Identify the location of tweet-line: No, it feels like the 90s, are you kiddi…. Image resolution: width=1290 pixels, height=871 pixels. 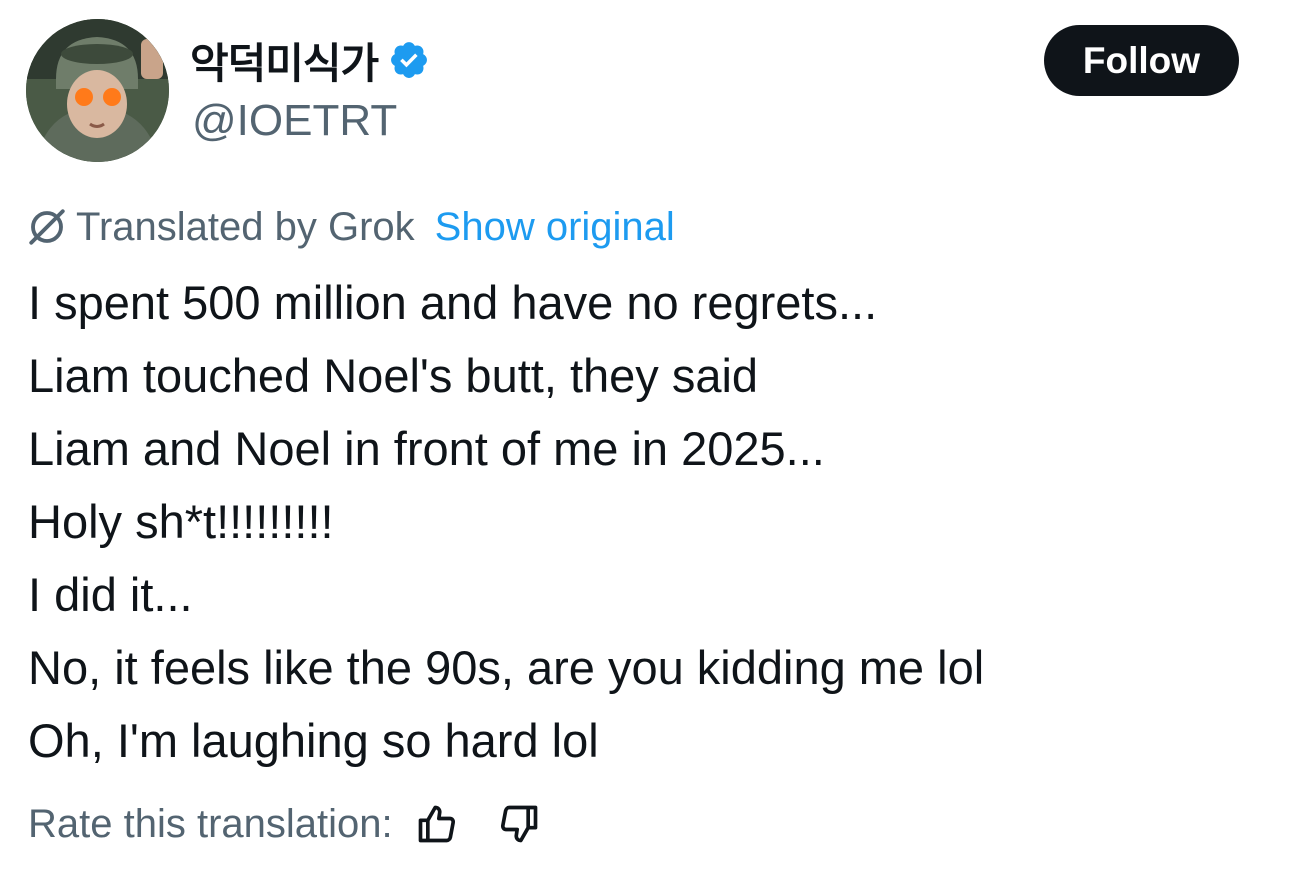
(506, 667).